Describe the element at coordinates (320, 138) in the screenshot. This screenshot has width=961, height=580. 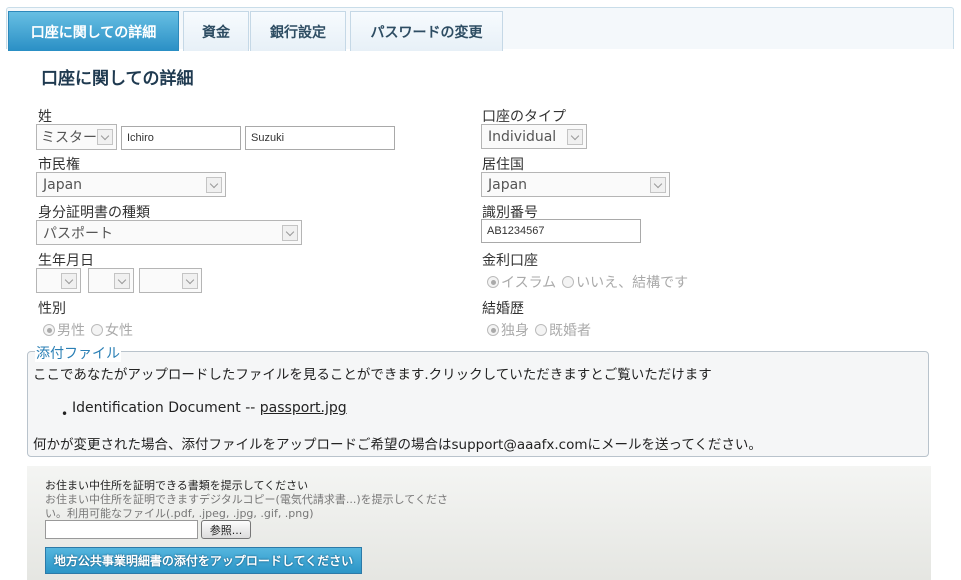
I see `last-name-field: Suzuki` at that location.